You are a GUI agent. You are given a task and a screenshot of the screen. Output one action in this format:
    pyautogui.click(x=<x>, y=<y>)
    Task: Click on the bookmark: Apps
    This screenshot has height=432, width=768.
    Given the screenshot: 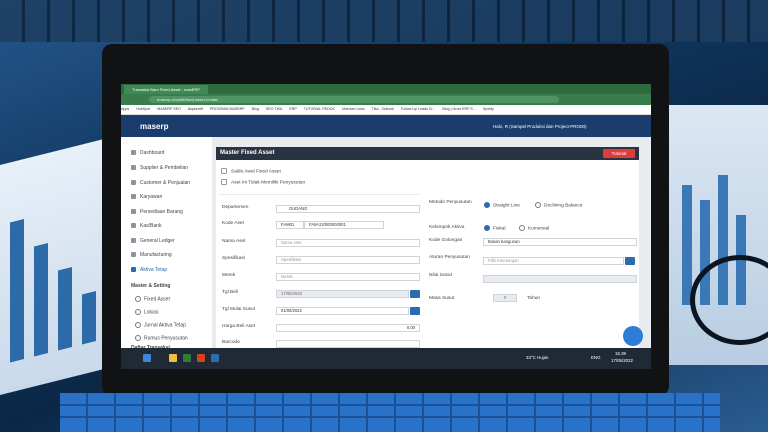 What is the action you would take?
    pyautogui.click(x=125, y=109)
    